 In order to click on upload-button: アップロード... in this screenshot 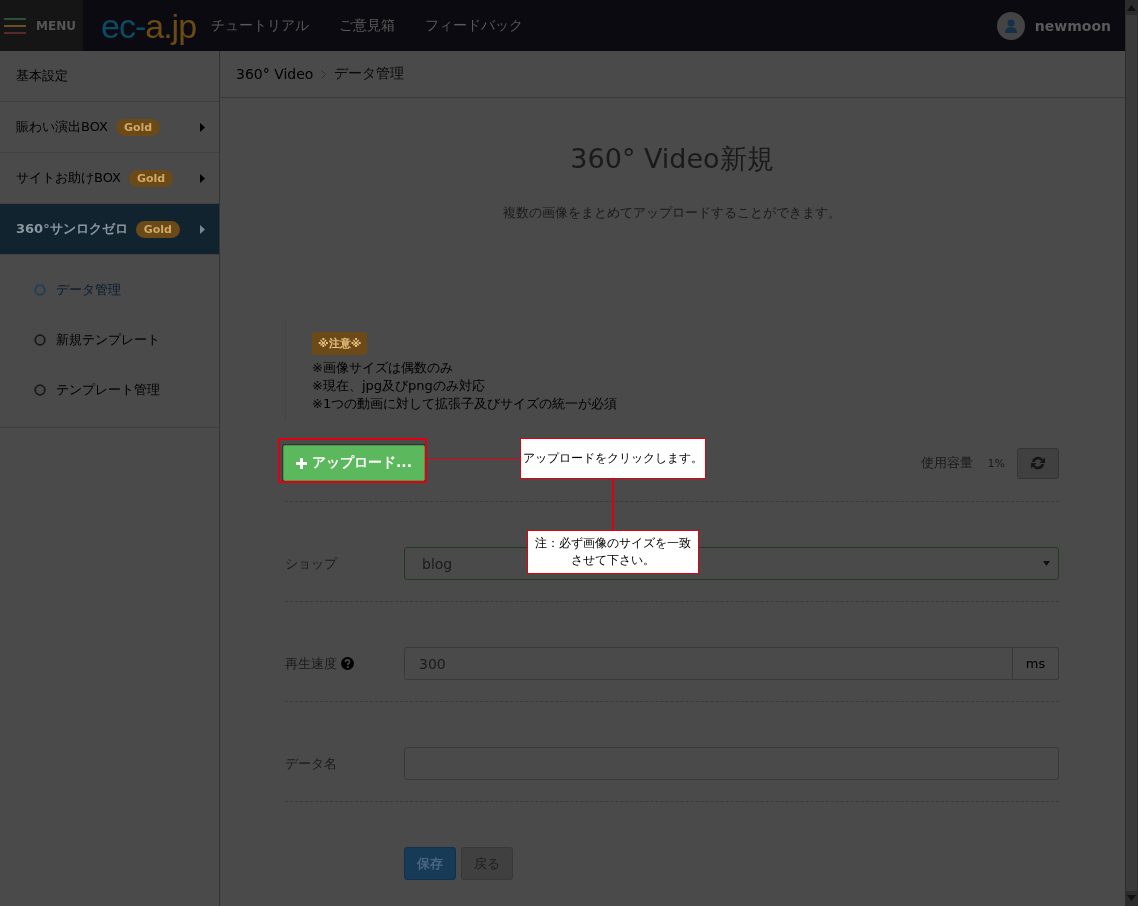, I will do `click(354, 463)`.